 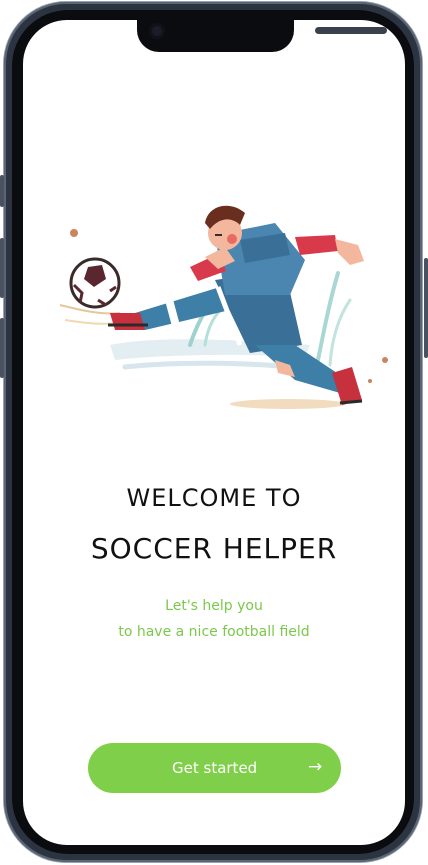 I want to click on get-started-label: Get started, so click(x=215, y=768).